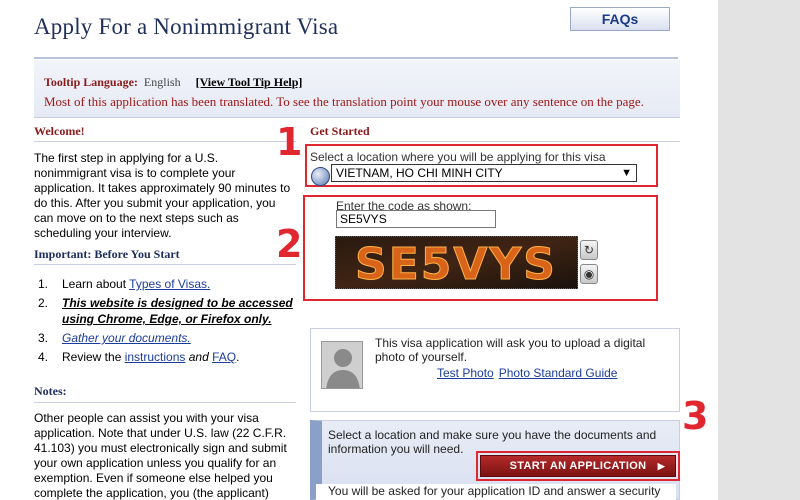 The width and height of the screenshot is (800, 500). What do you see at coordinates (558, 373) in the screenshot?
I see `photo-standard-guide-link: Photo Standard Guide` at bounding box center [558, 373].